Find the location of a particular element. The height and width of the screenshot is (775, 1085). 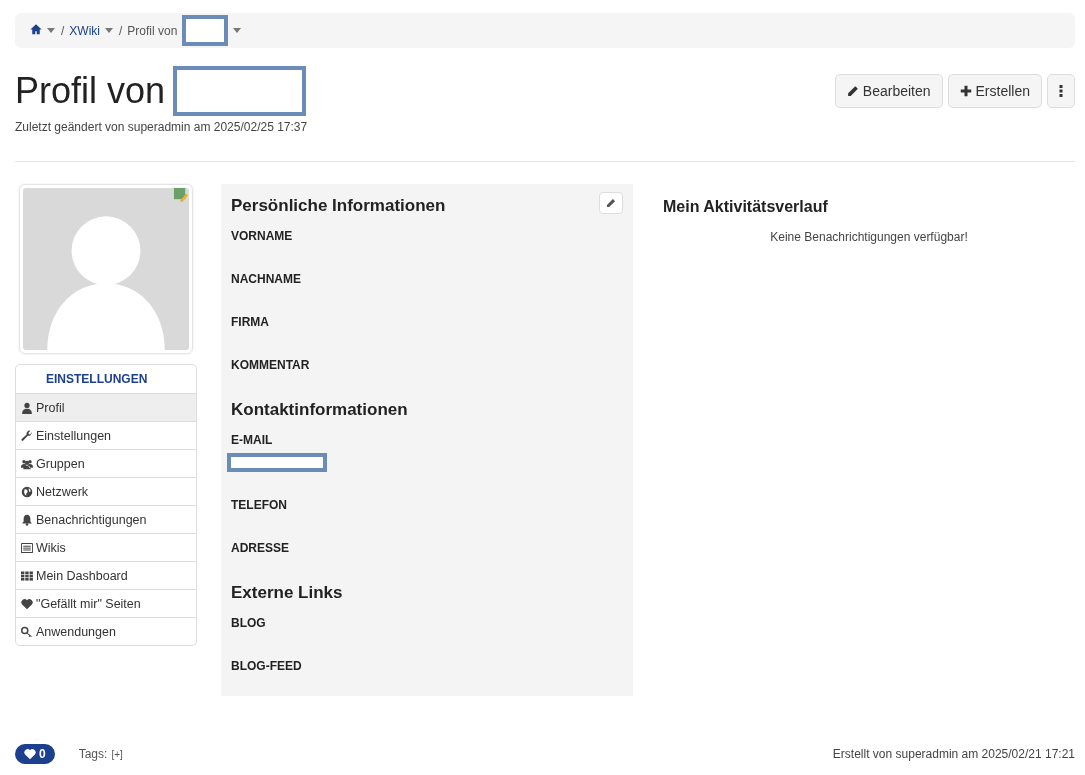

field-label: VORNAME is located at coordinates (262, 236).